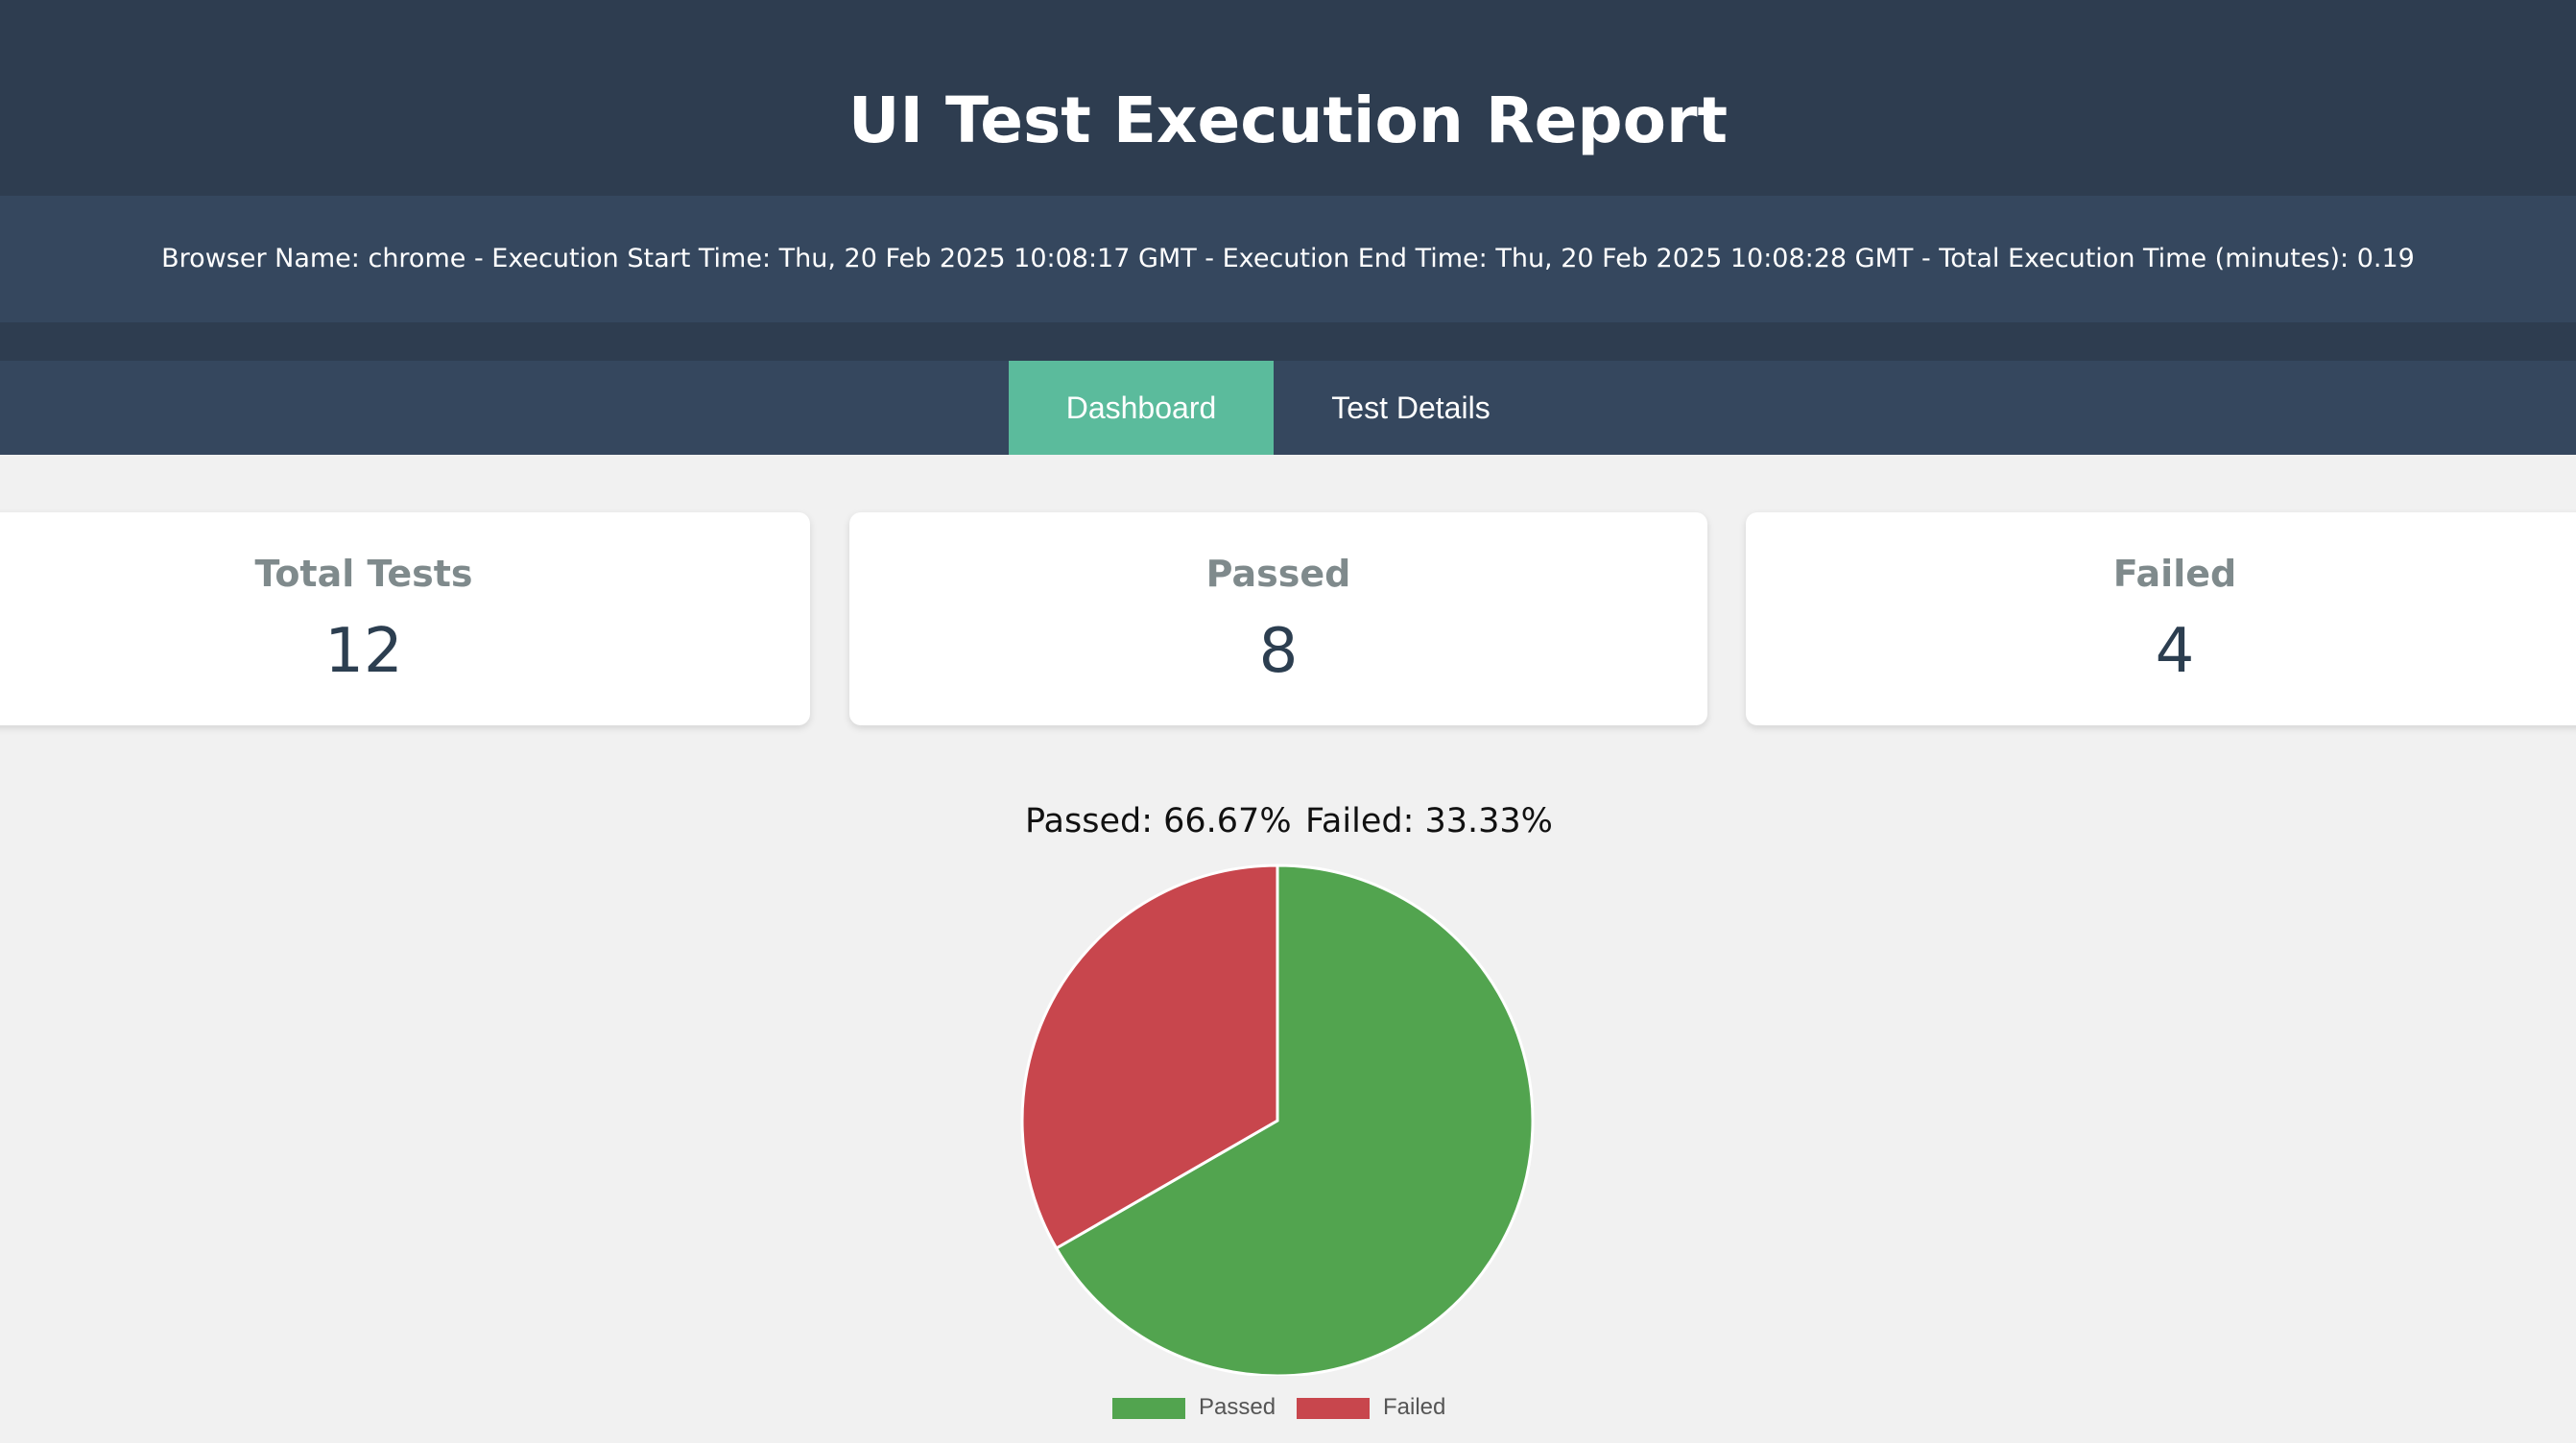 The height and width of the screenshot is (1443, 2576). Describe the element at coordinates (1278, 574) in the screenshot. I see `passed-label: Passed` at that location.